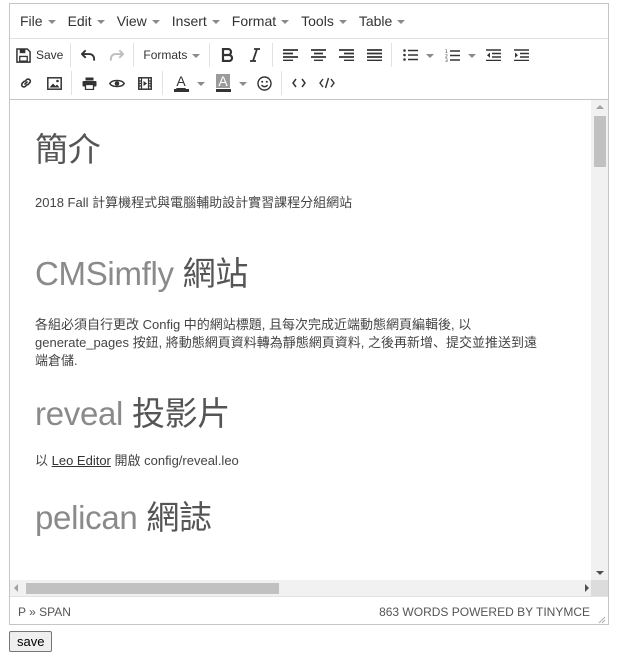 The image size is (641, 661). What do you see at coordinates (31, 641) in the screenshot?
I see `form-save-button: save` at bounding box center [31, 641].